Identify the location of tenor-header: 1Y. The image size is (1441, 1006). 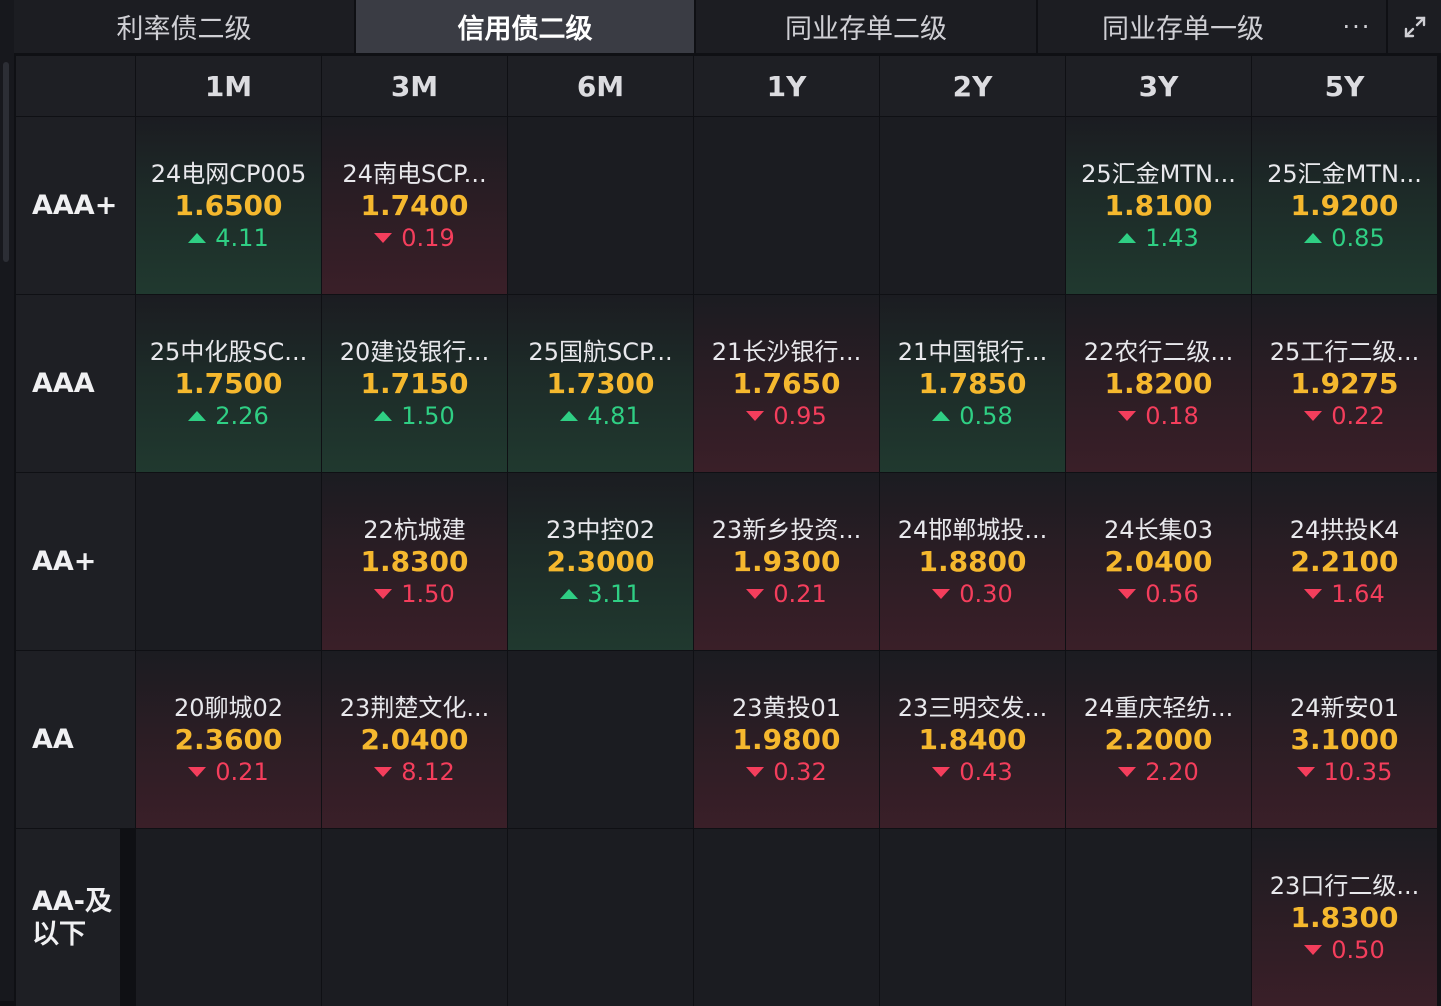
(786, 86).